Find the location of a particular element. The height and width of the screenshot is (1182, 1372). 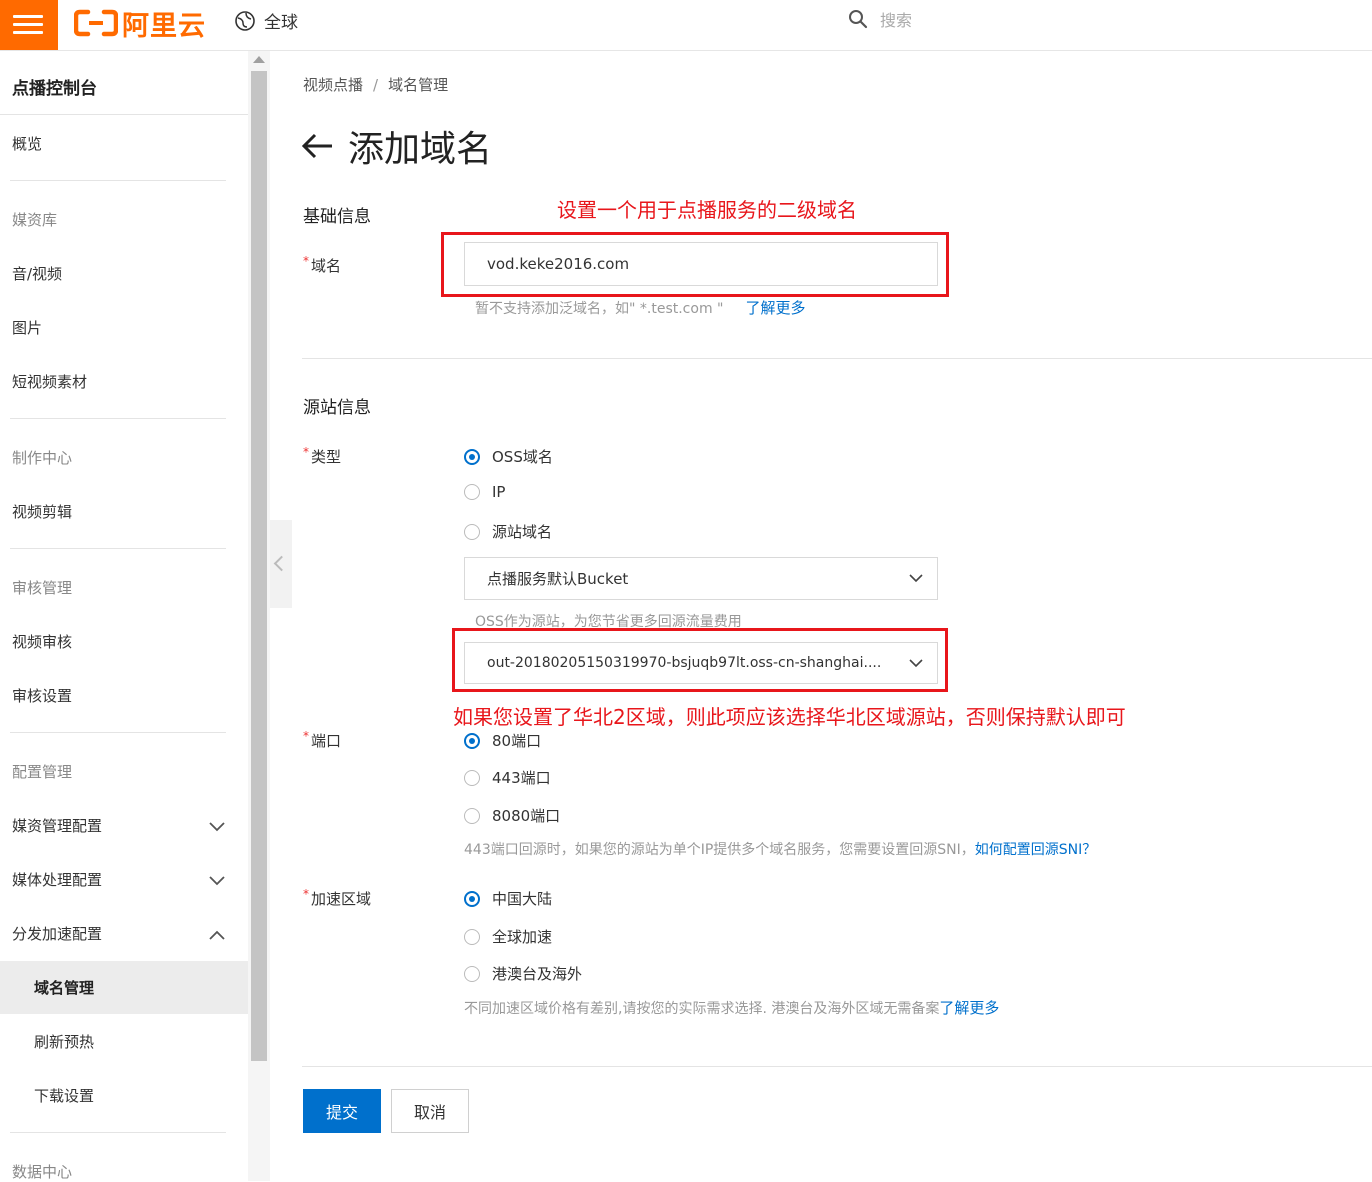

type-radio-oss-domain: OSS域名 is located at coordinates (508, 456).